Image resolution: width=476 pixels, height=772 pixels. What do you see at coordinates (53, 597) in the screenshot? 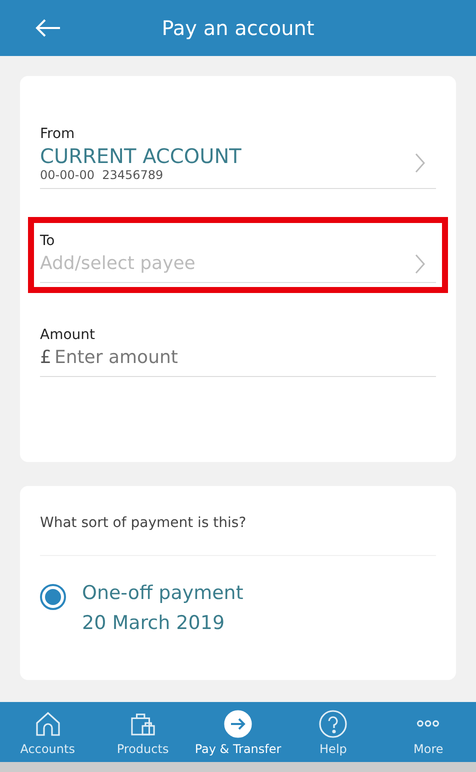
I see `radio-button` at bounding box center [53, 597].